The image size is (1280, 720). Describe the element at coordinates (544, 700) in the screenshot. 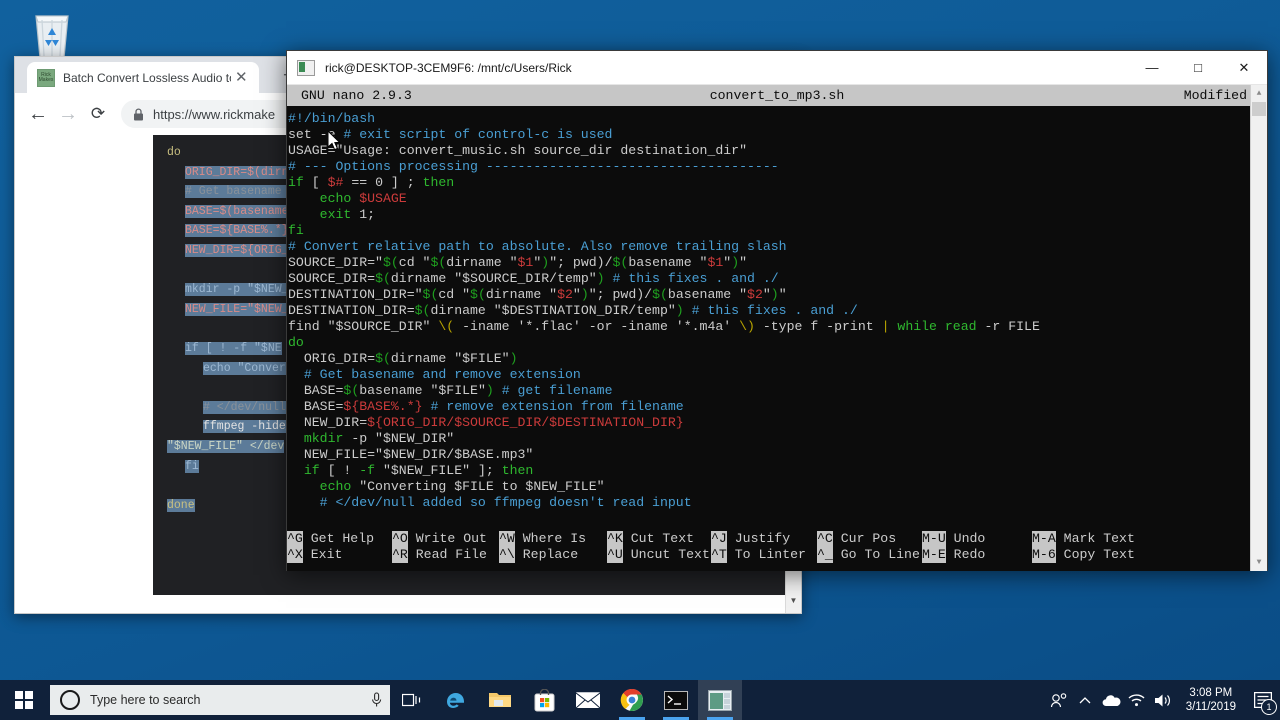

I see `taskbar-app-microsoft-store` at that location.